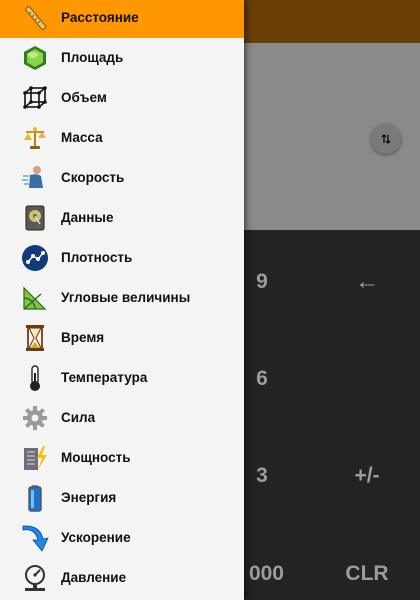  I want to click on drawer-item-label: Сила, so click(78, 417).